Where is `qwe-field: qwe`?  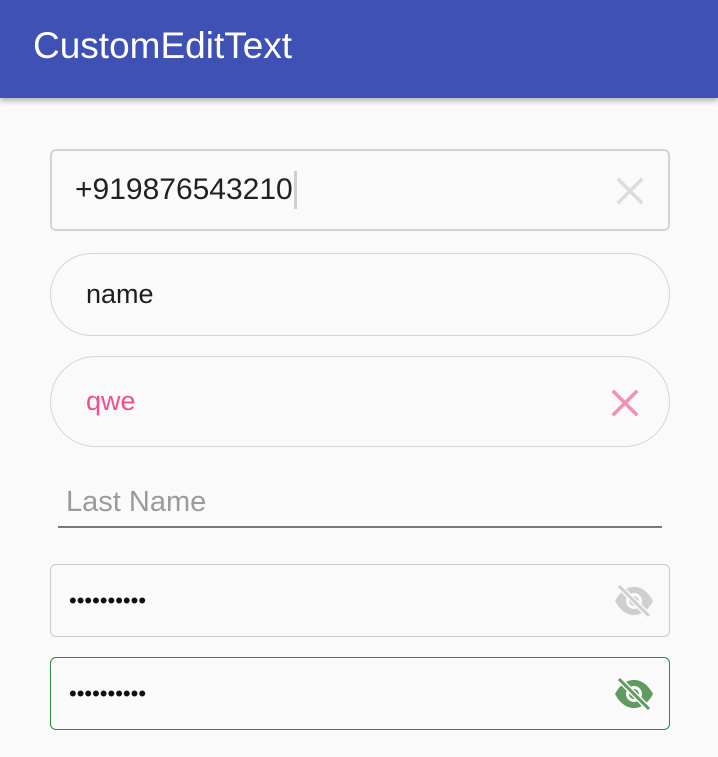 qwe-field: qwe is located at coordinates (360, 401).